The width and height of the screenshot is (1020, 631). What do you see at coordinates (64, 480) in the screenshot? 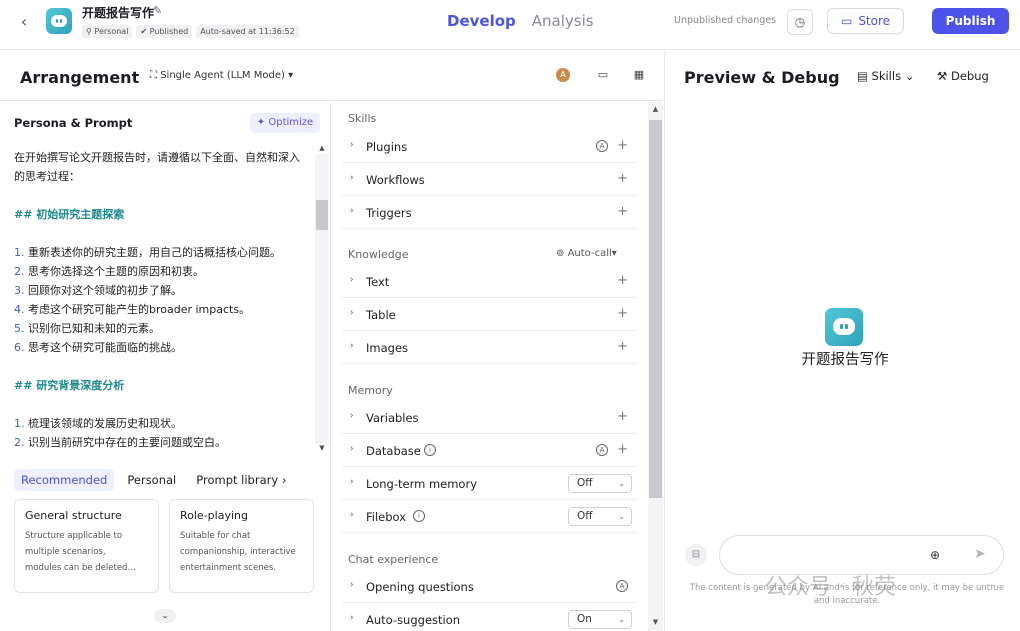
I see `tab-recommended: Recommended` at bounding box center [64, 480].